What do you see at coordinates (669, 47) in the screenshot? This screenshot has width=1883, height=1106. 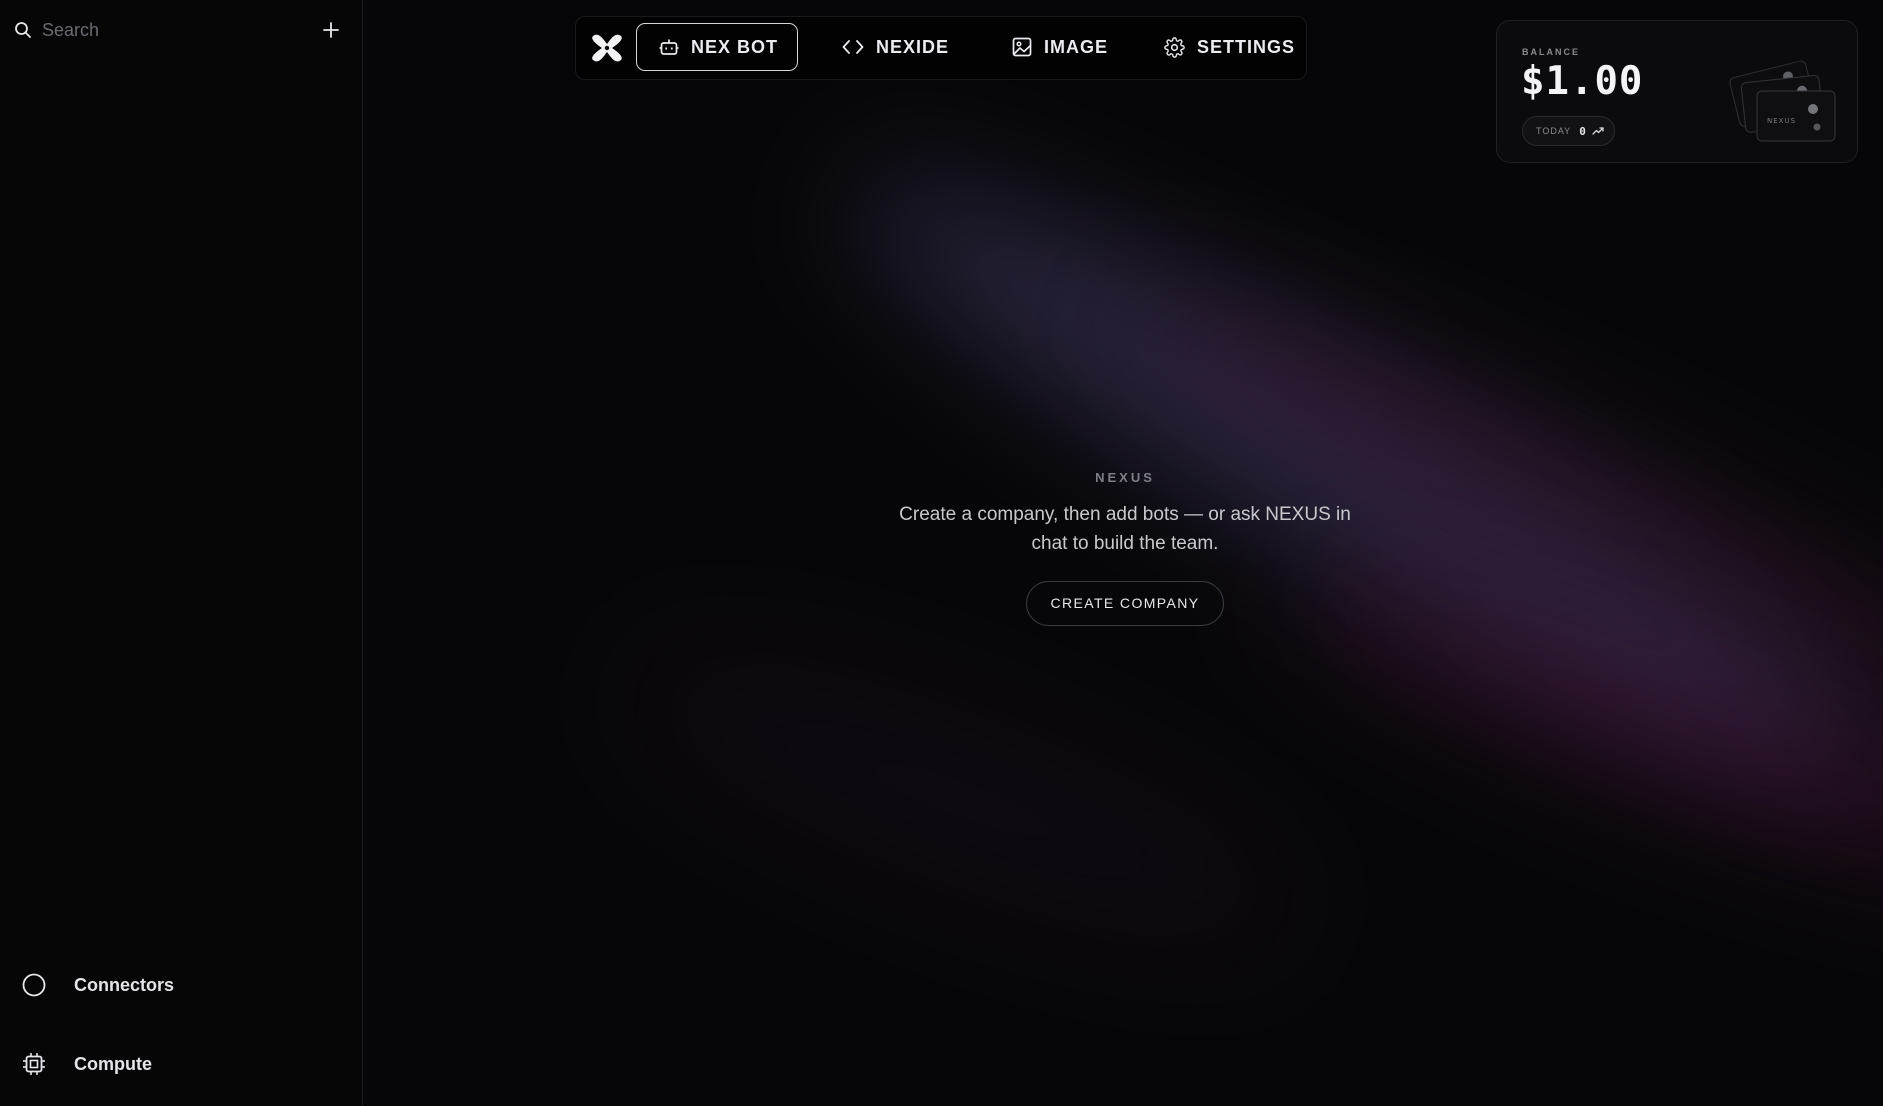 I see `bot-icon` at bounding box center [669, 47].